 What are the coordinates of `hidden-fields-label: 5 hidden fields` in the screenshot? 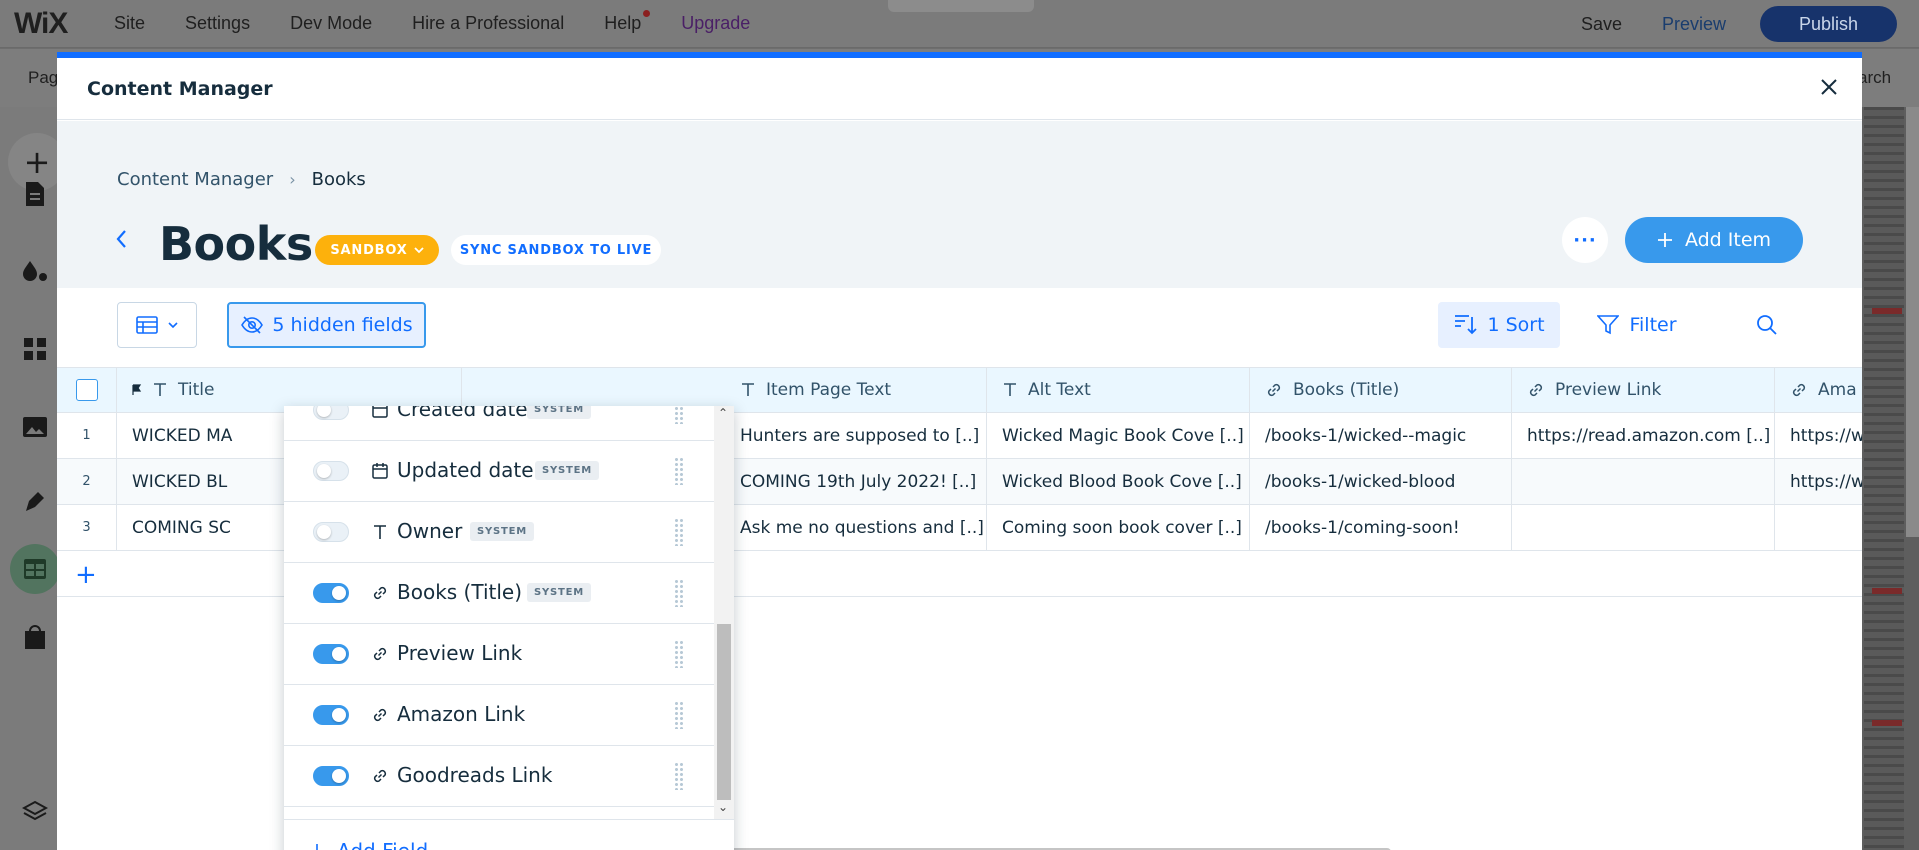 It's located at (342, 325).